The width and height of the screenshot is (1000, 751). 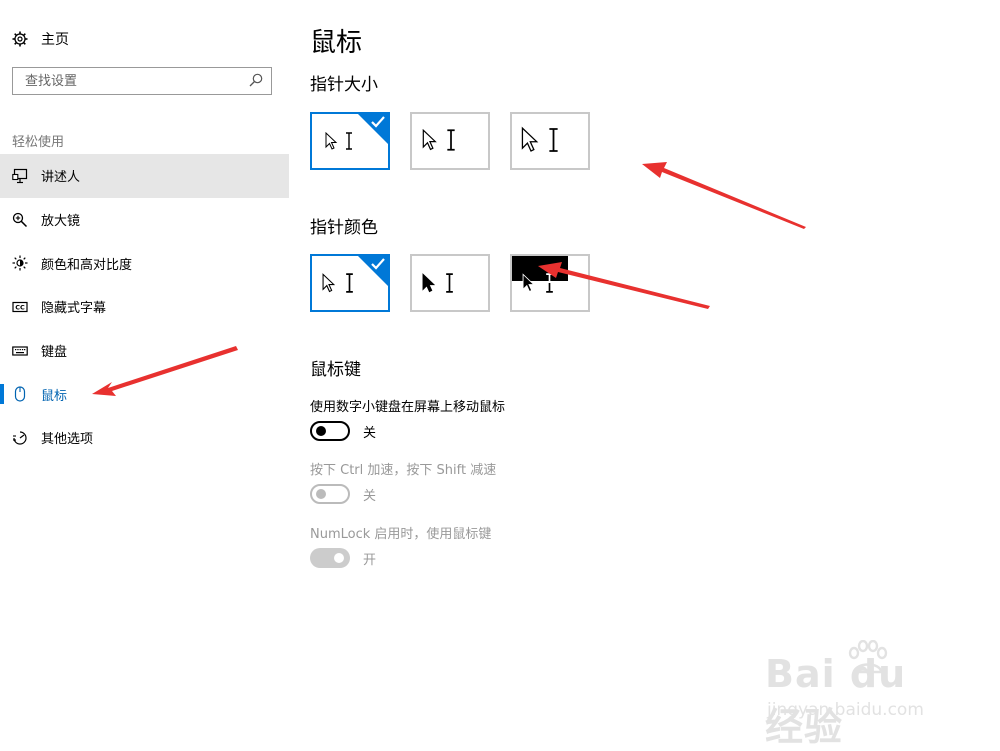 What do you see at coordinates (20, 263) in the screenshot?
I see `brightness-icon` at bounding box center [20, 263].